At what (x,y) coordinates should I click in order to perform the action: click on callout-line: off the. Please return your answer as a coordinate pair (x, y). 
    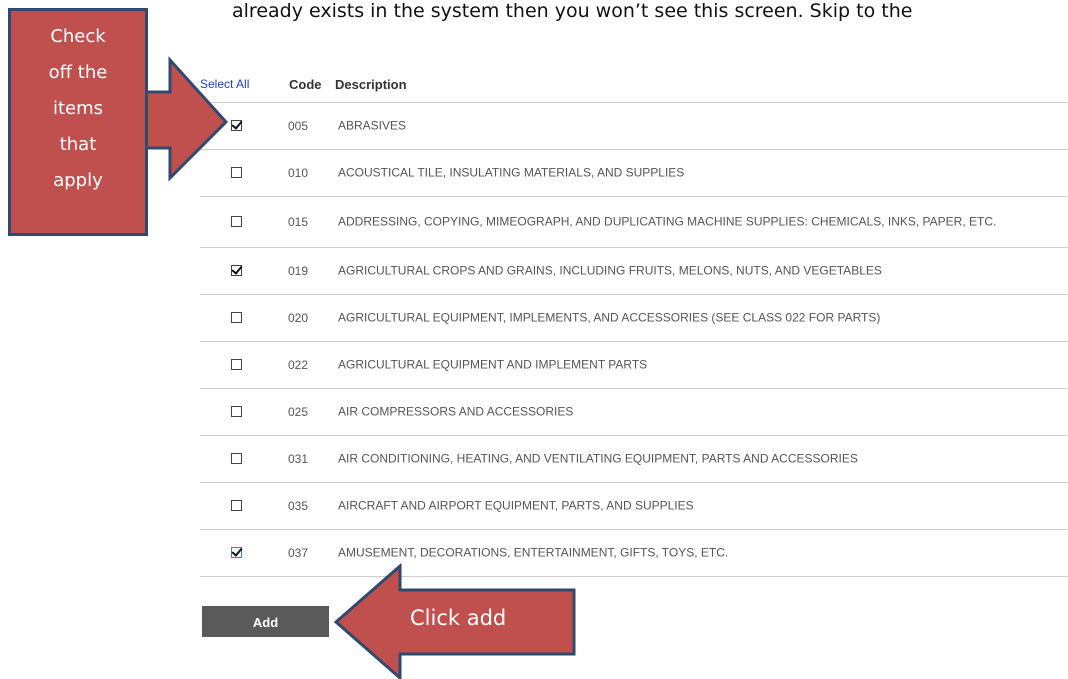
    Looking at the image, I should click on (78, 72).